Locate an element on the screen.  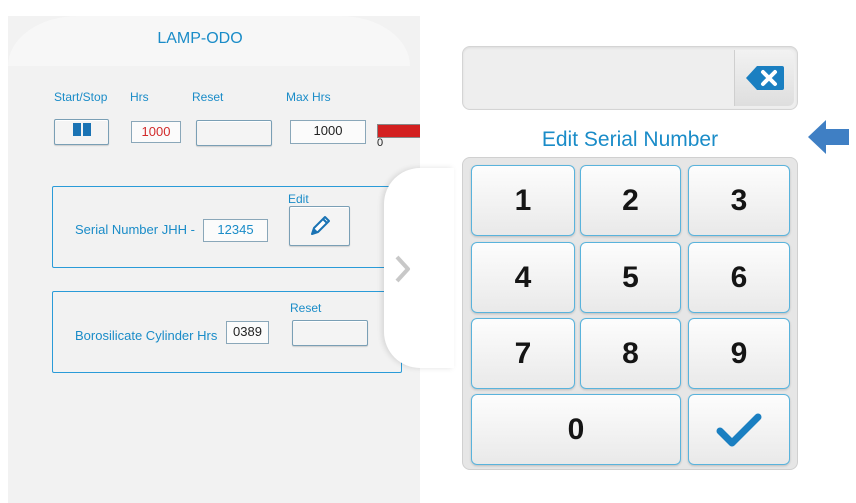
start-stop-label: Start/Stop is located at coordinates (81, 97).